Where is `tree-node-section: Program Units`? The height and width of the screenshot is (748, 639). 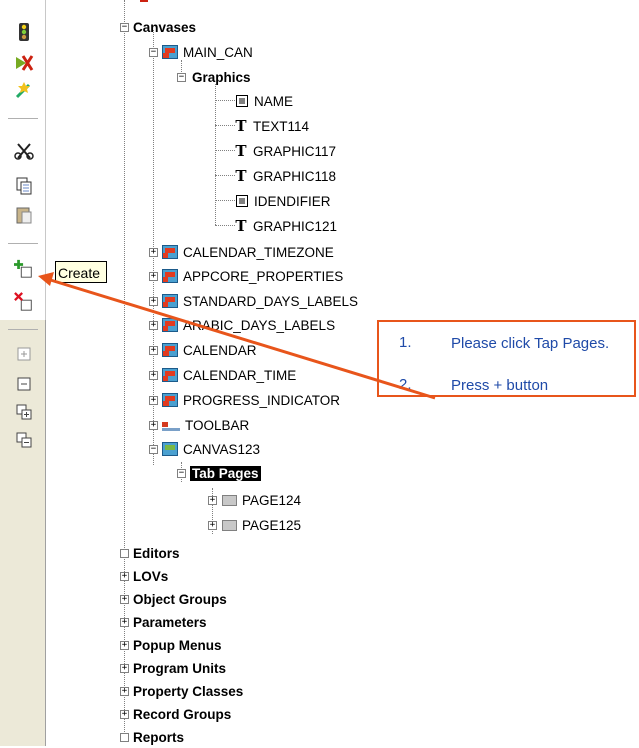
tree-node-section: Program Units is located at coordinates (179, 668).